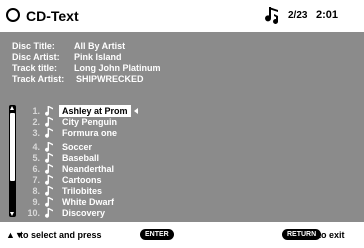 This screenshot has height=248, width=364. Describe the element at coordinates (52, 16) in the screenshot. I see `page-title: CD-Text` at that location.